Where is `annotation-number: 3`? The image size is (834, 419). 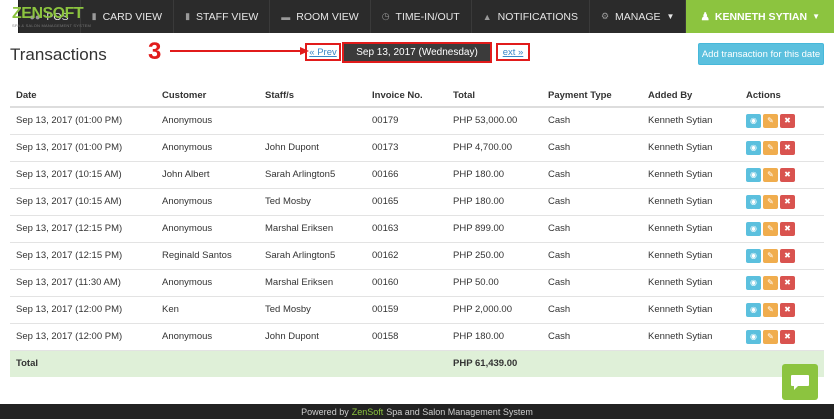
annotation-number: 3 is located at coordinates (155, 51).